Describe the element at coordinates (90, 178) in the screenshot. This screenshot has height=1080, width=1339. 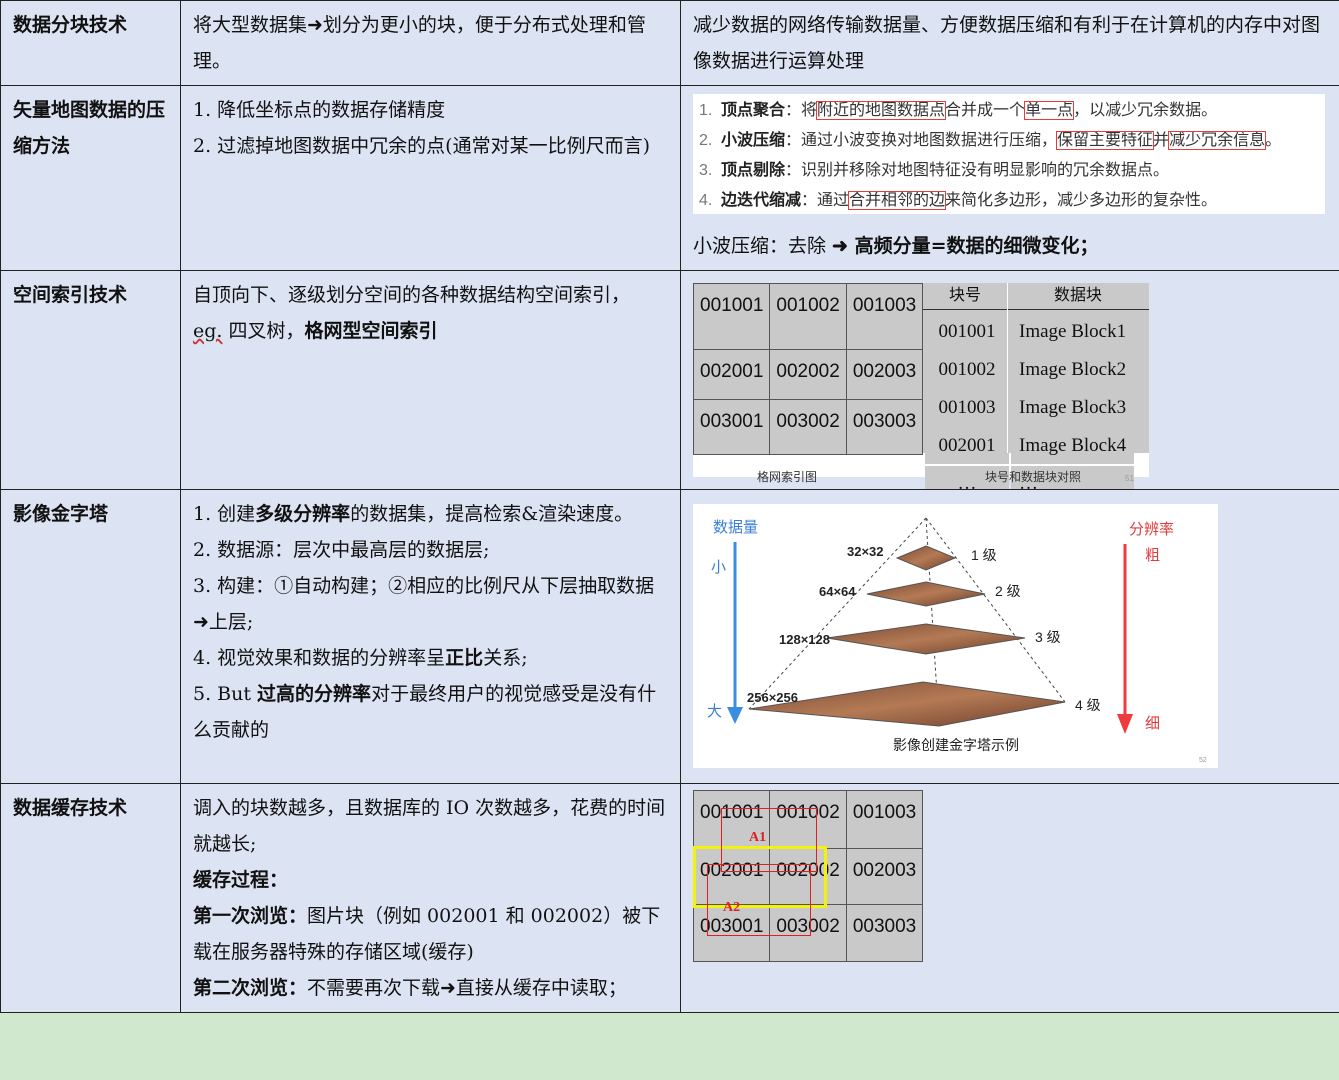
I see `row-title: 矢量地图数据的压缩方法` at that location.